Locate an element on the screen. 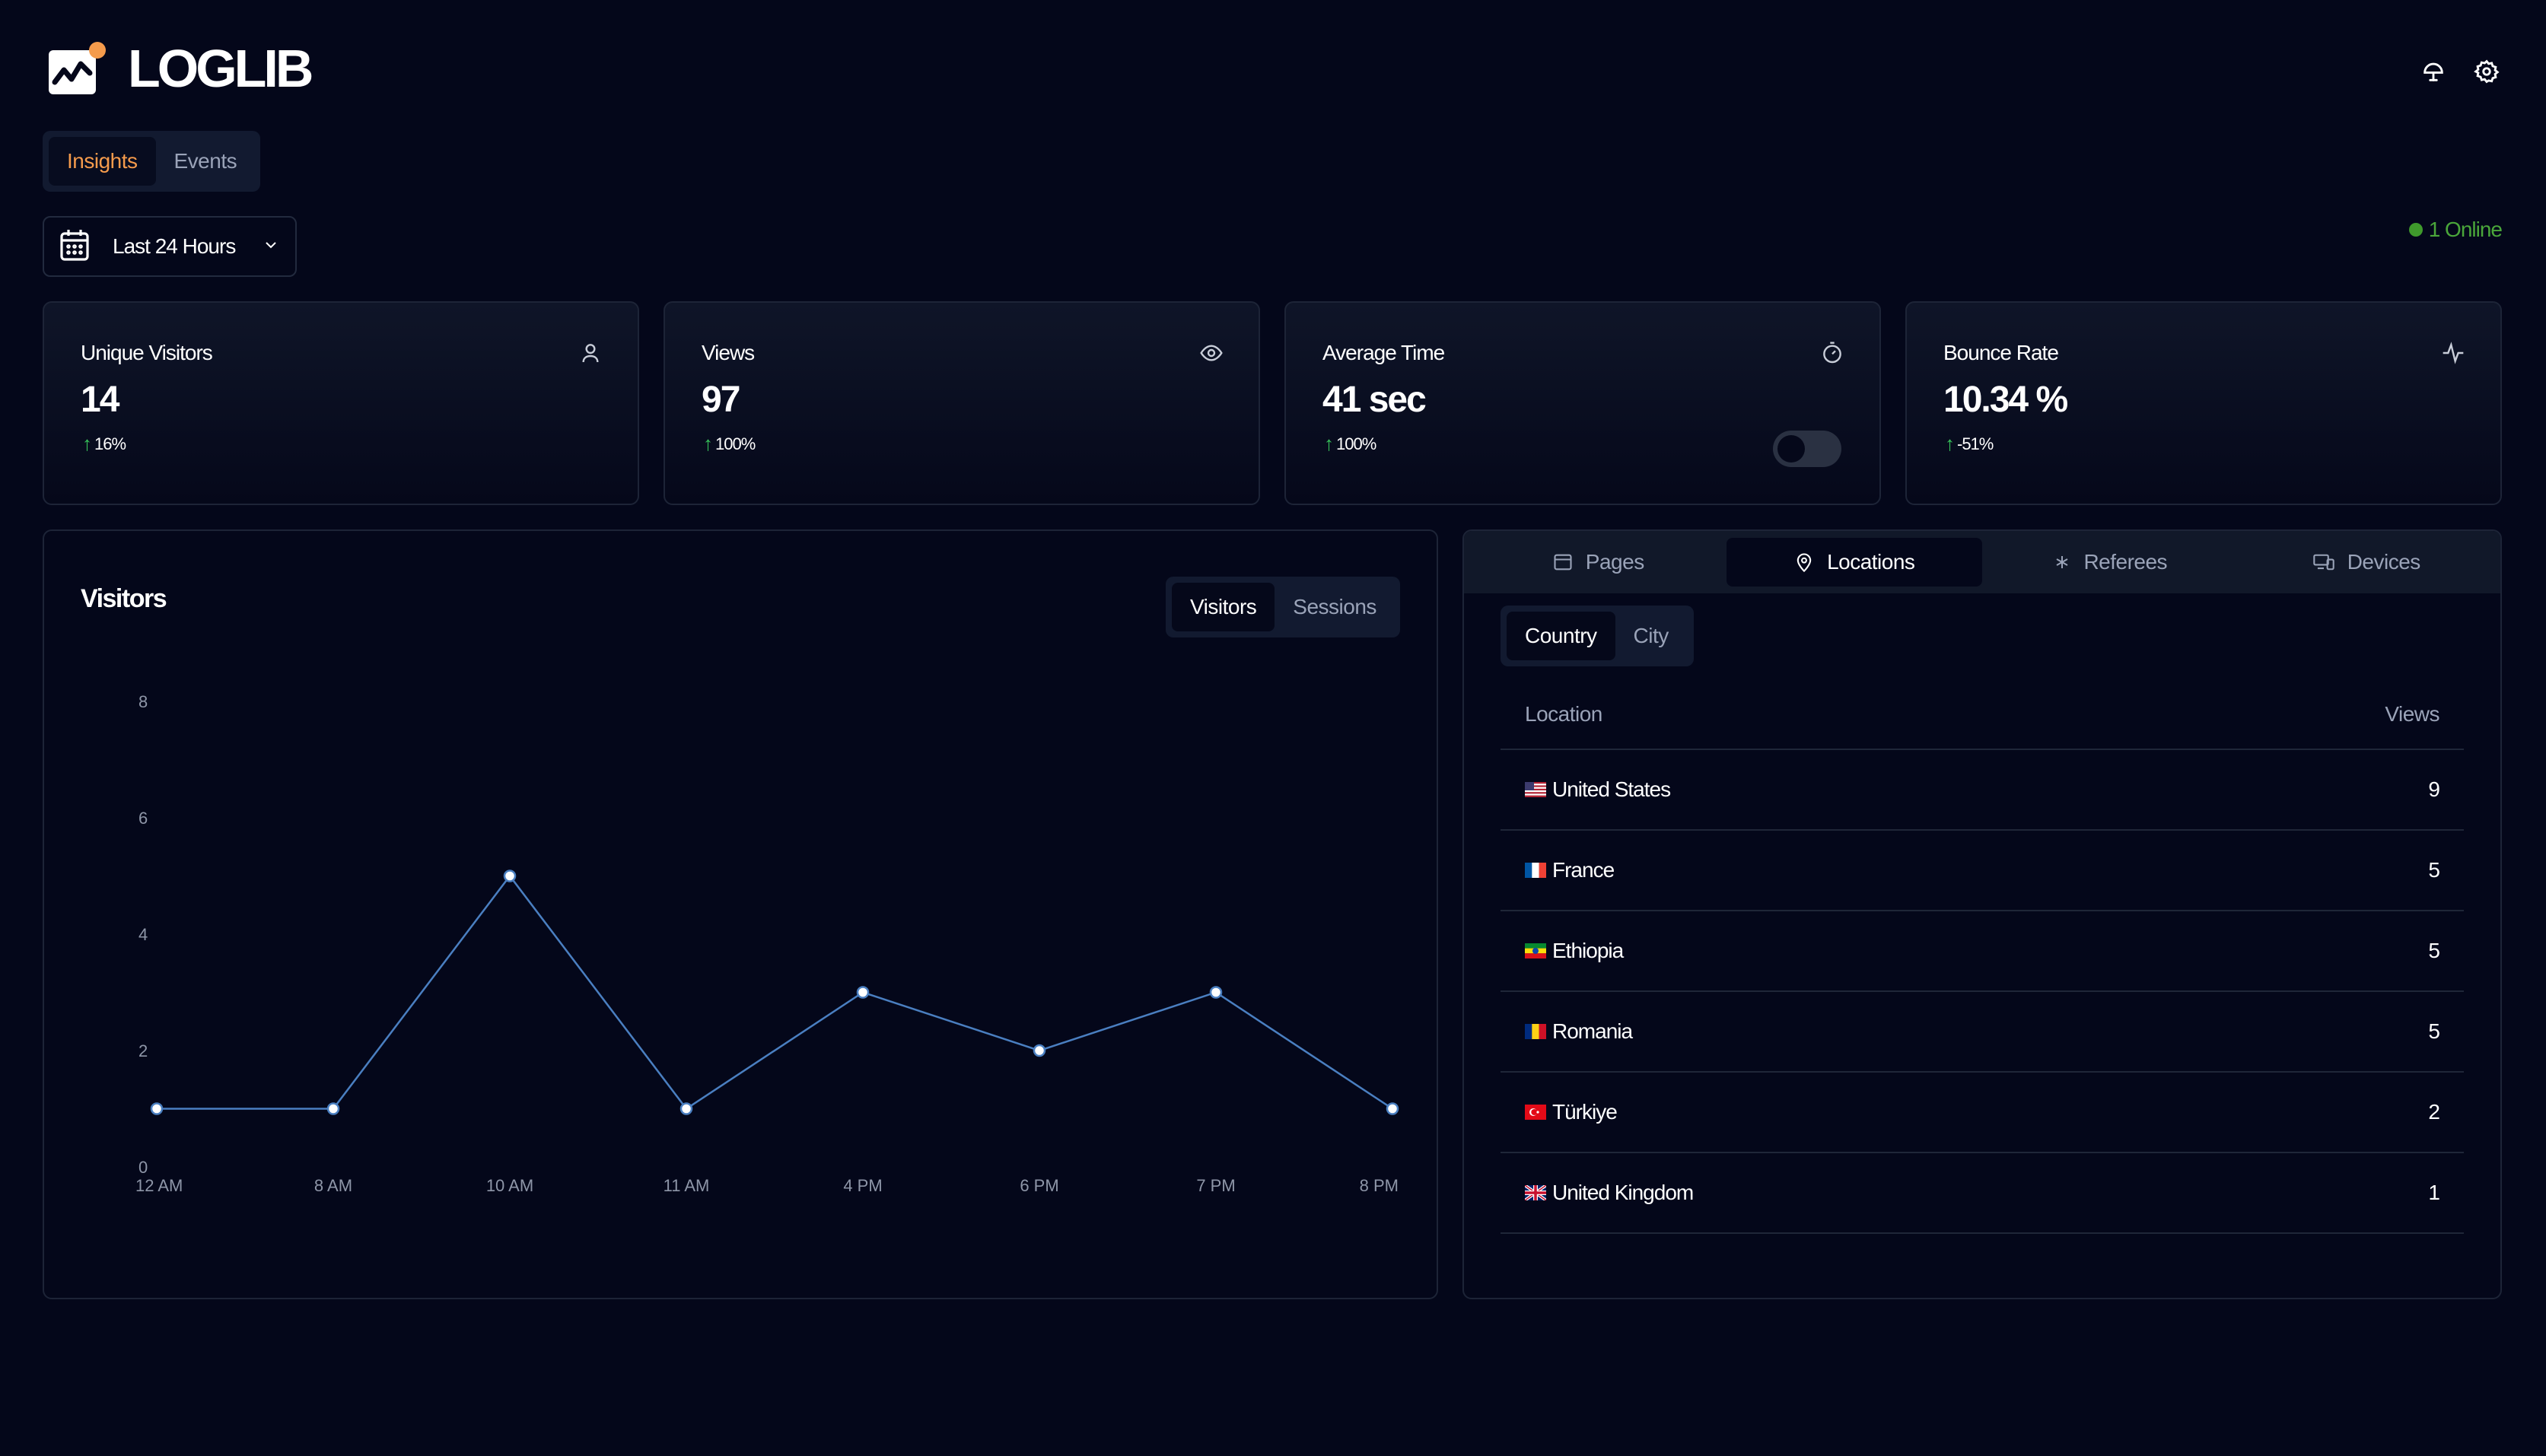 The image size is (2546, 1456). fr-flag-icon is located at coordinates (1535, 870).